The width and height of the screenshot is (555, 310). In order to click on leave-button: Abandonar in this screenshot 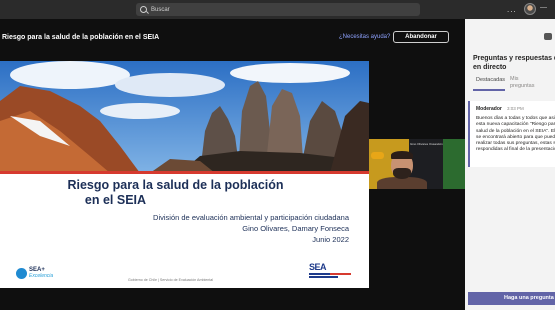, I will do `click(421, 37)`.